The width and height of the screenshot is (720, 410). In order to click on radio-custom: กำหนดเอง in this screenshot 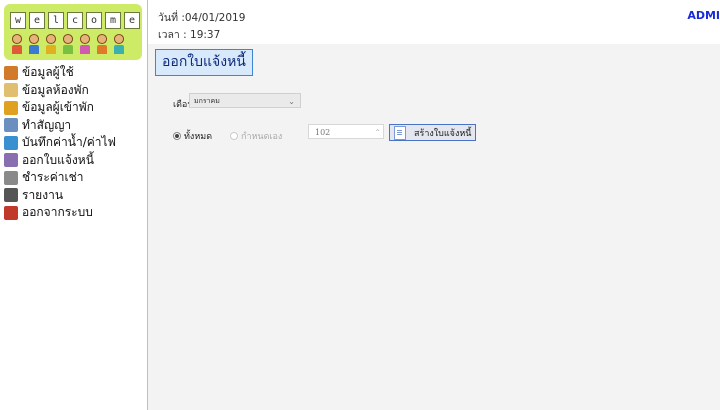, I will do `click(256, 136)`.